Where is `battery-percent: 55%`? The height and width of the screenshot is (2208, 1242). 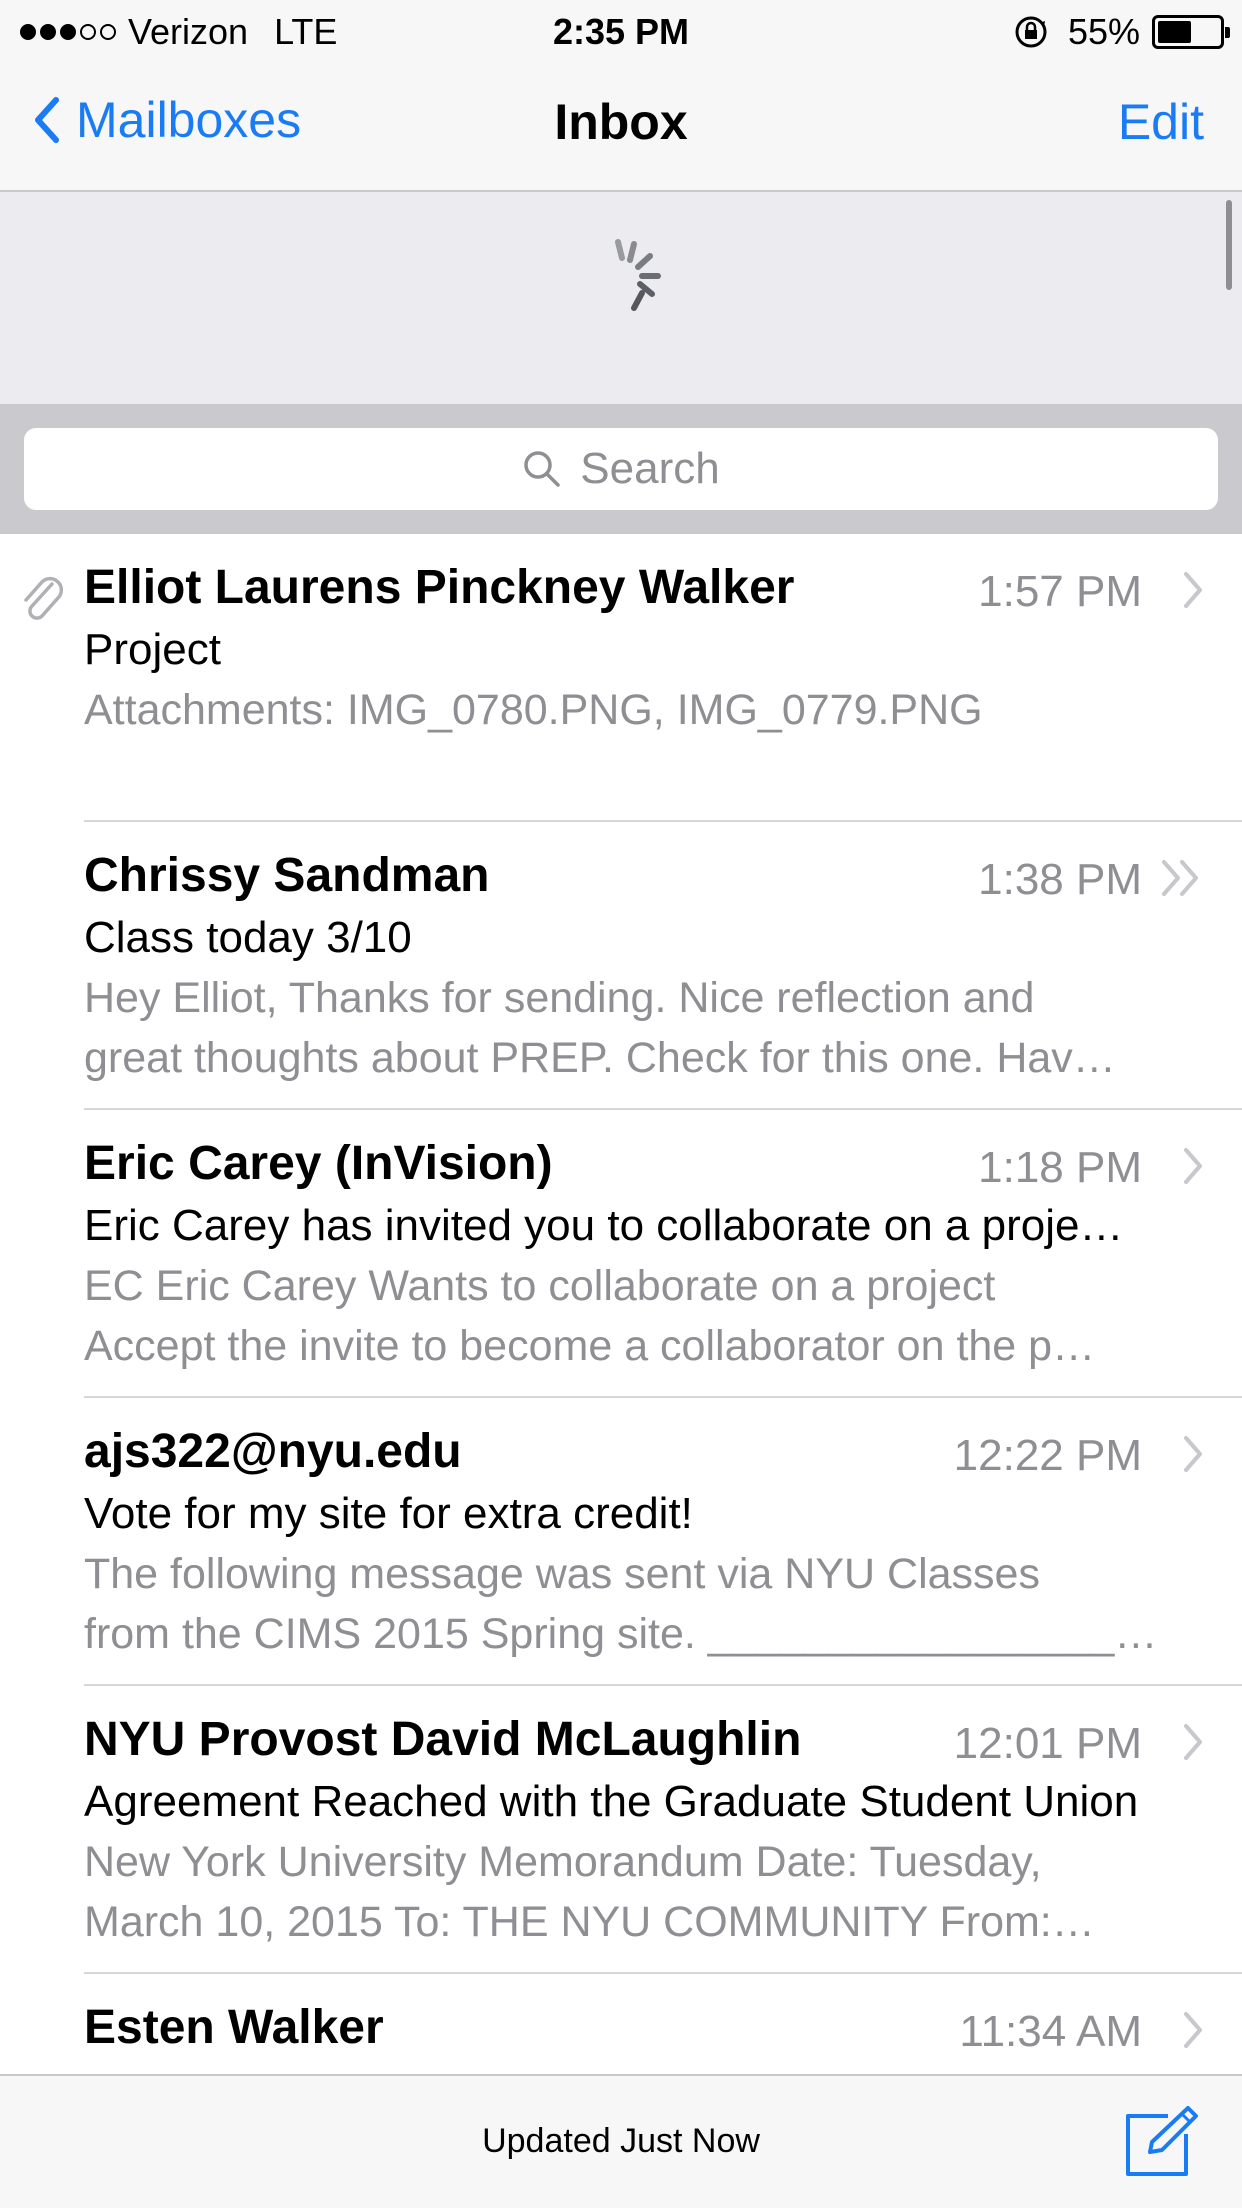
battery-percent: 55% is located at coordinates (1103, 31).